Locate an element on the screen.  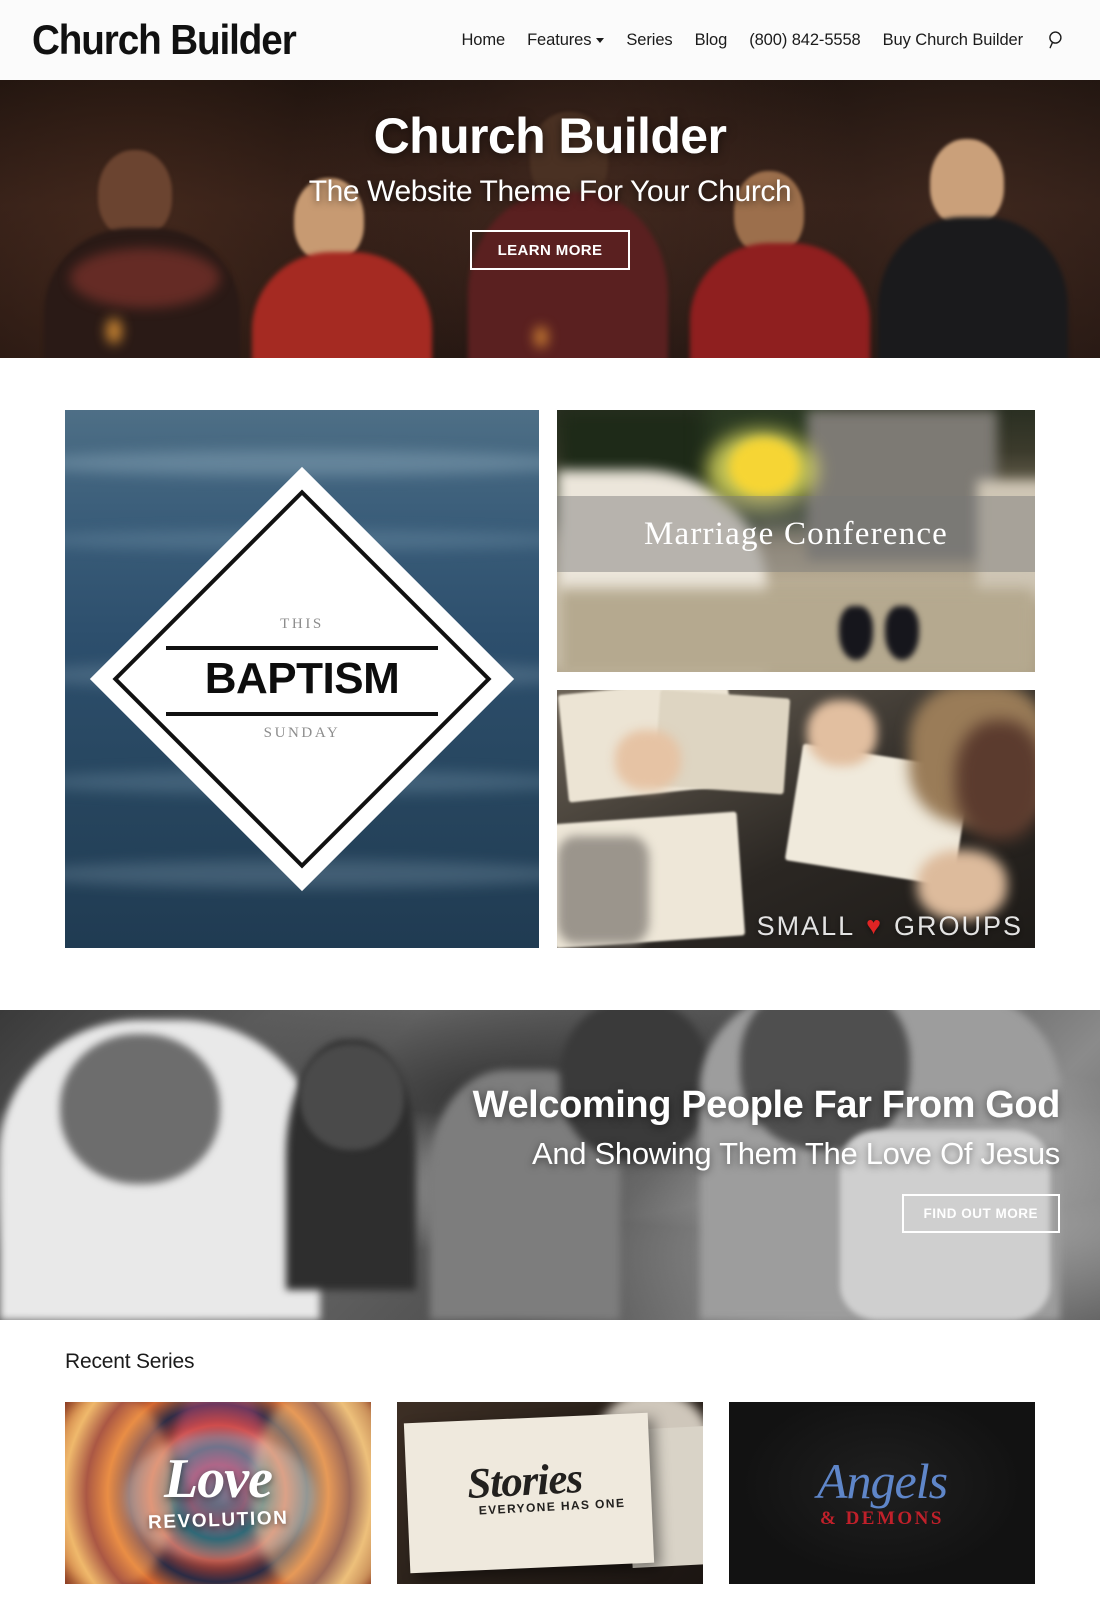
recent-series-heading: Recent Series is located at coordinates (130, 1361).